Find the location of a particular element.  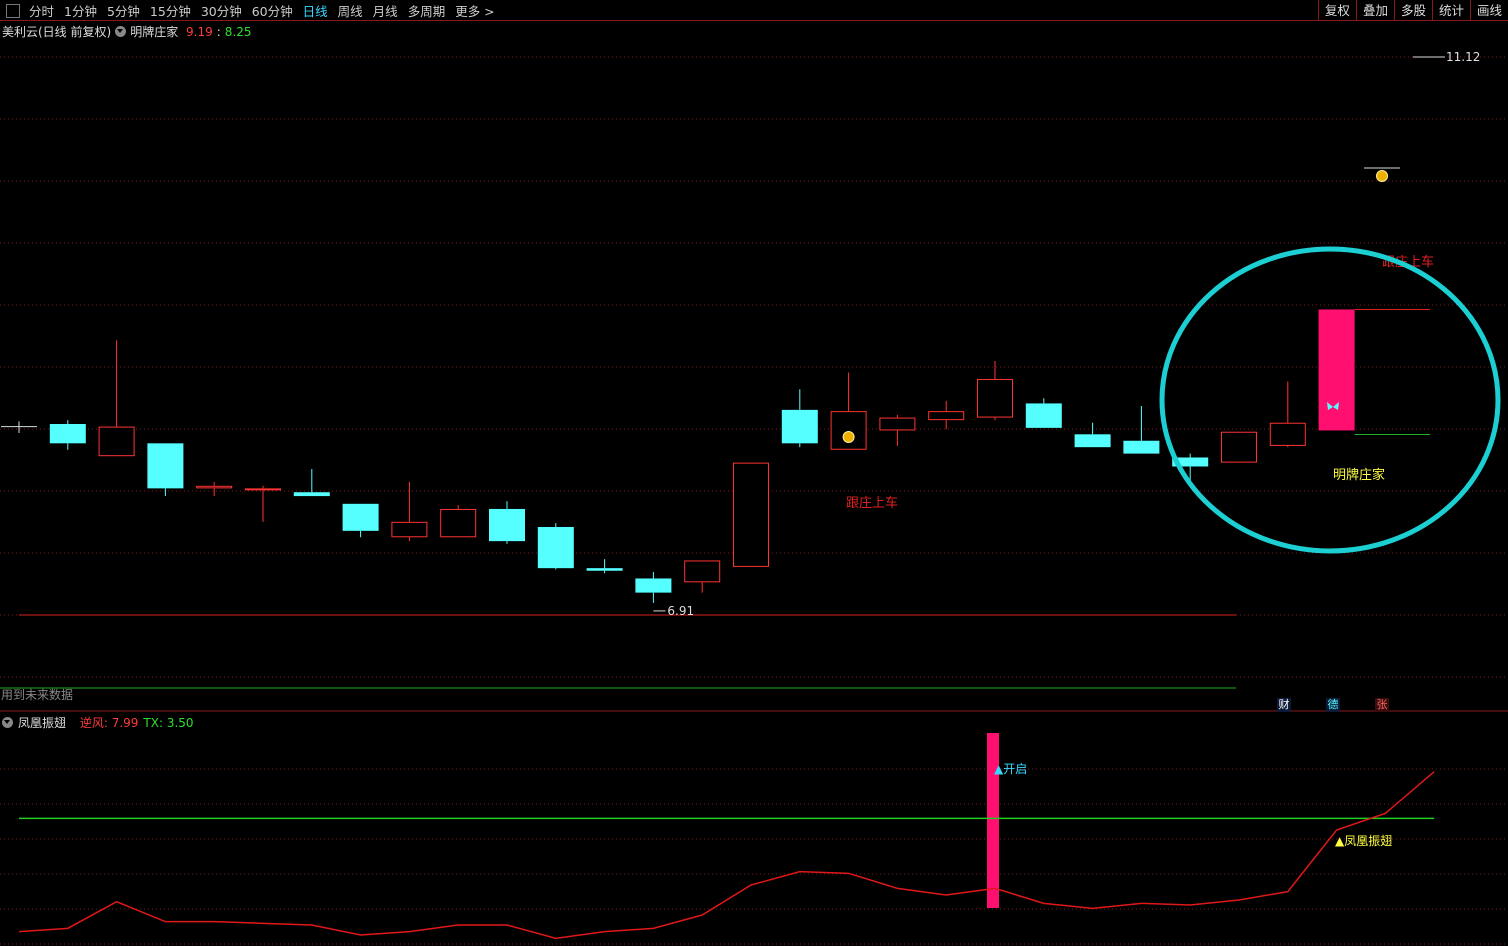

tab-more: 更多 > is located at coordinates (474, 10).